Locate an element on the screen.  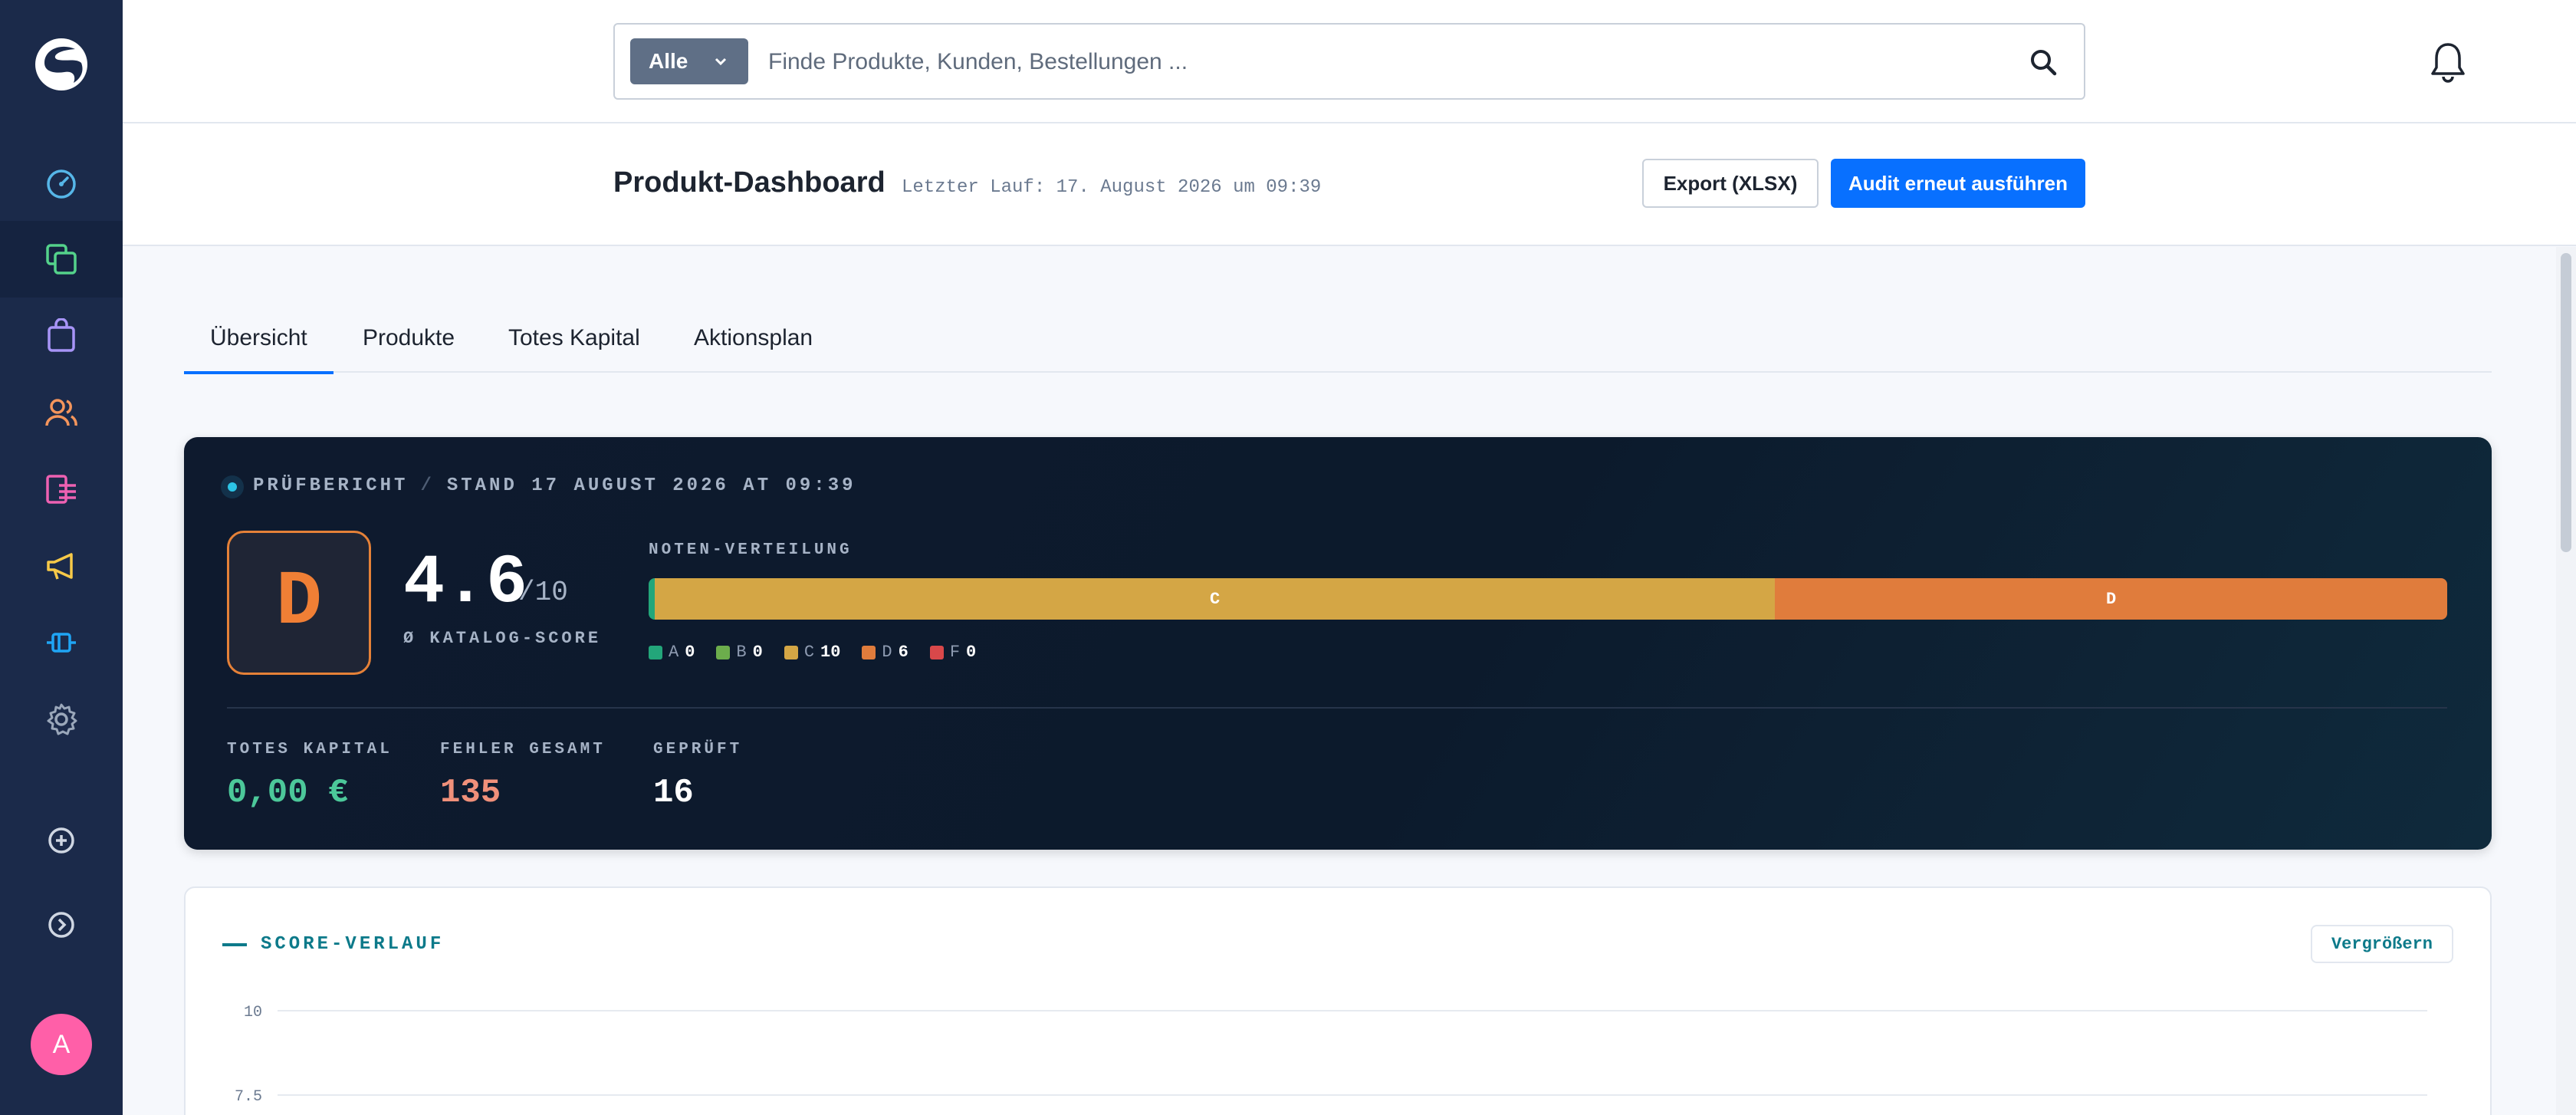
score-history-chart: 107.5 is located at coordinates (1331, 1055).